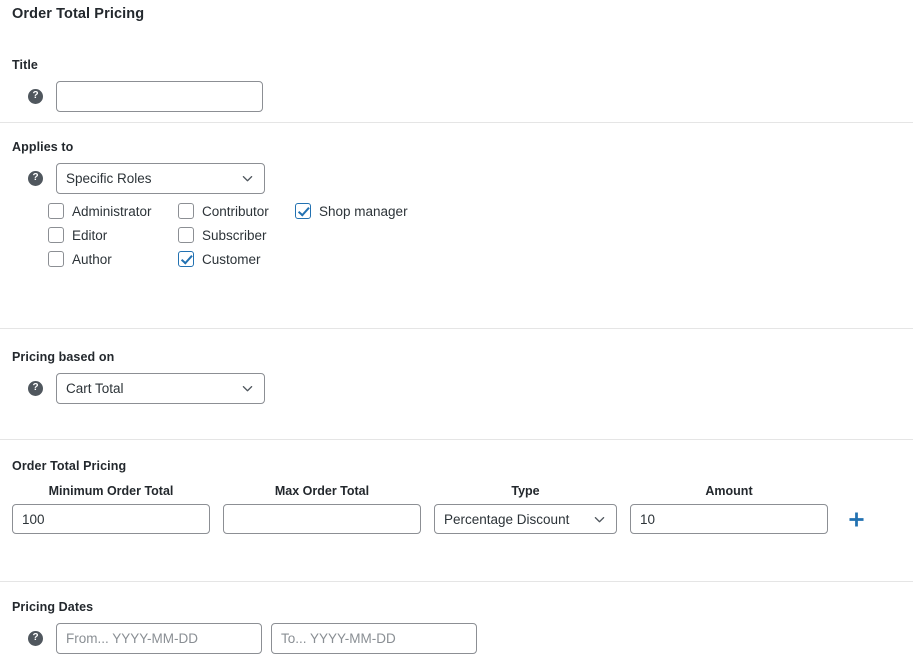 This screenshot has width=913, height=654. What do you see at coordinates (43, 147) in the screenshot?
I see `applies-to-label: Applies to` at bounding box center [43, 147].